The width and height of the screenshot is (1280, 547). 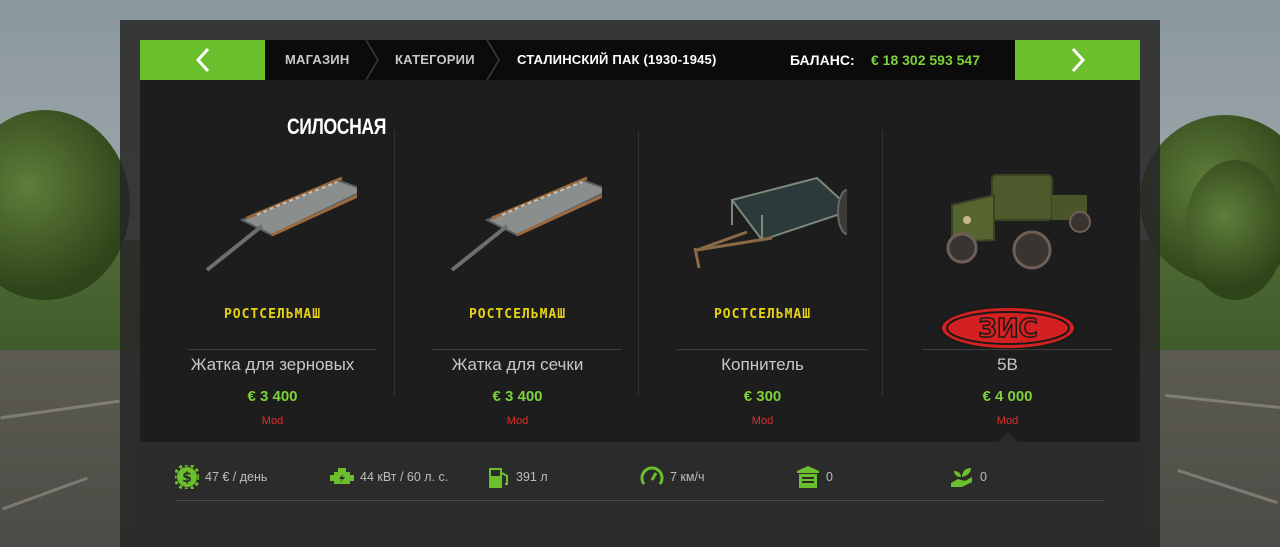 I want to click on stat-daily-upkeep: $ 47 € / день, so click(x=221, y=477).